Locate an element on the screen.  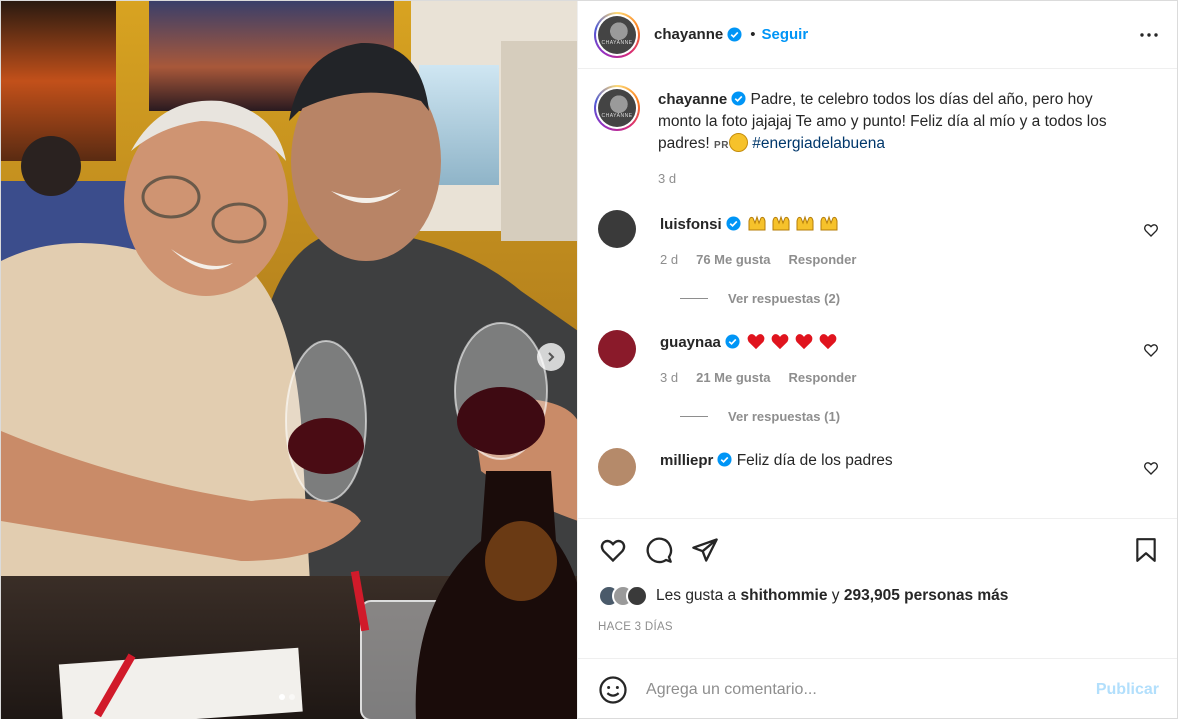
comment-likes: 76 Me gusta is located at coordinates (733, 259).